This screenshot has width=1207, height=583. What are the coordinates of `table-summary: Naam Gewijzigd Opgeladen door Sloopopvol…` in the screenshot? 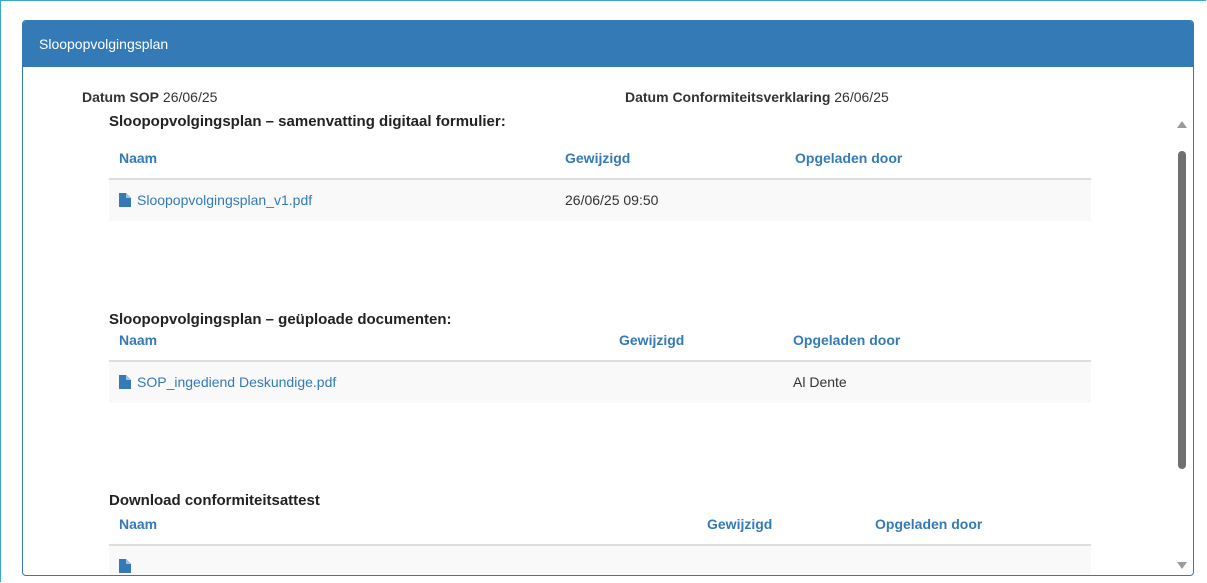 It's located at (600, 179).